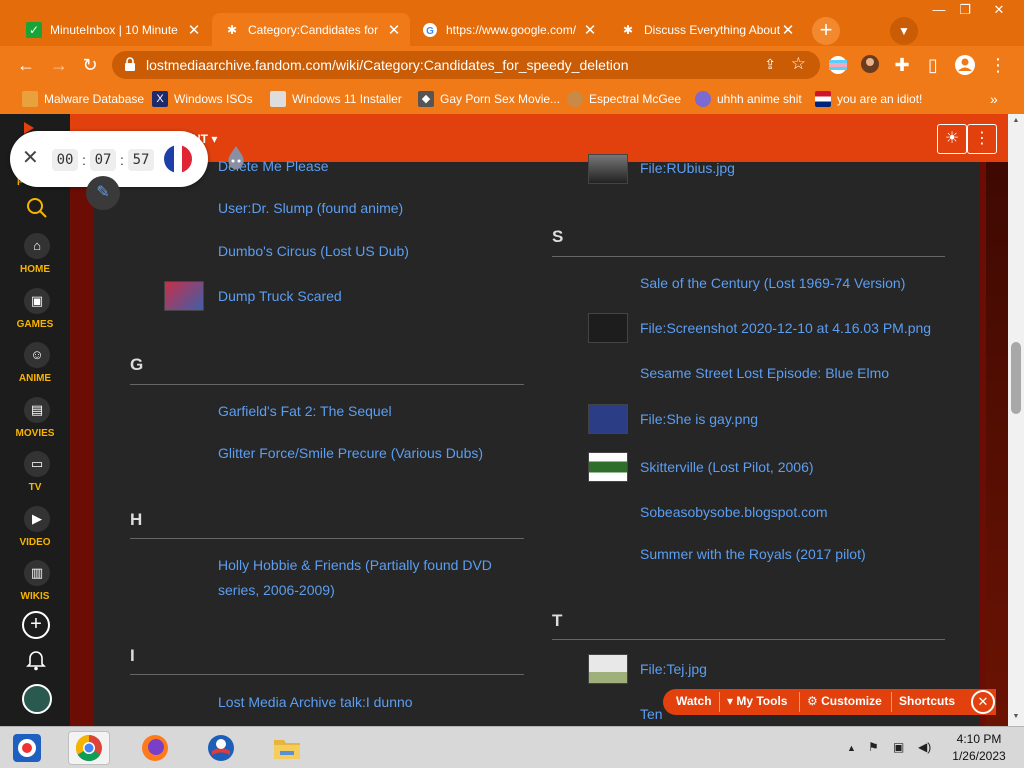 The height and width of the screenshot is (768, 1024). Describe the element at coordinates (278, 99) in the screenshot. I see `installer-icon` at that location.